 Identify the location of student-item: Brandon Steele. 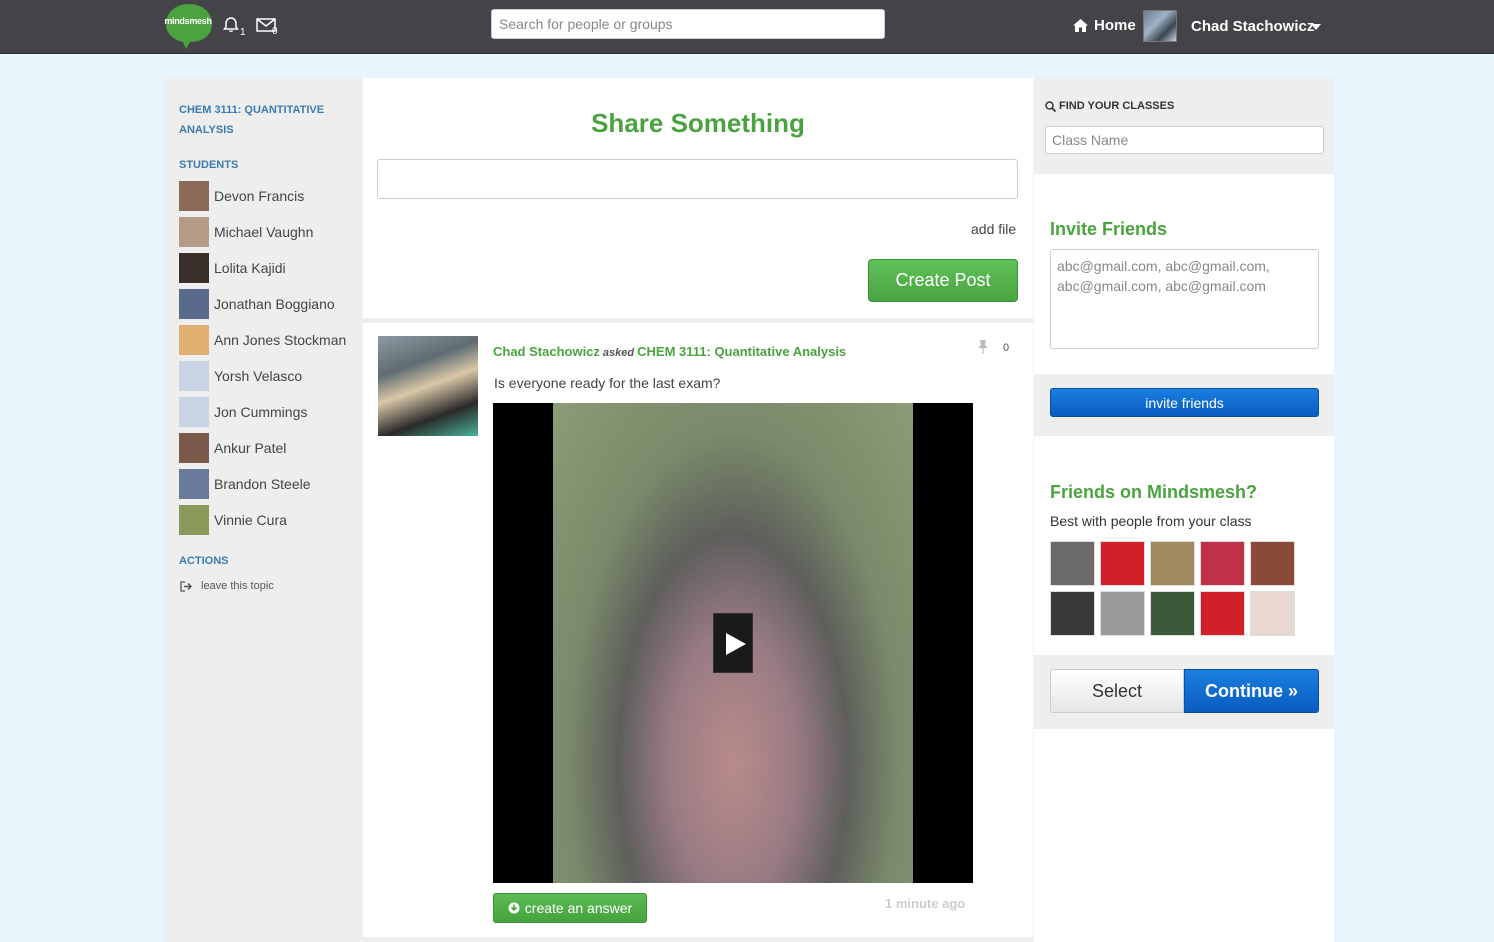
(245, 484).